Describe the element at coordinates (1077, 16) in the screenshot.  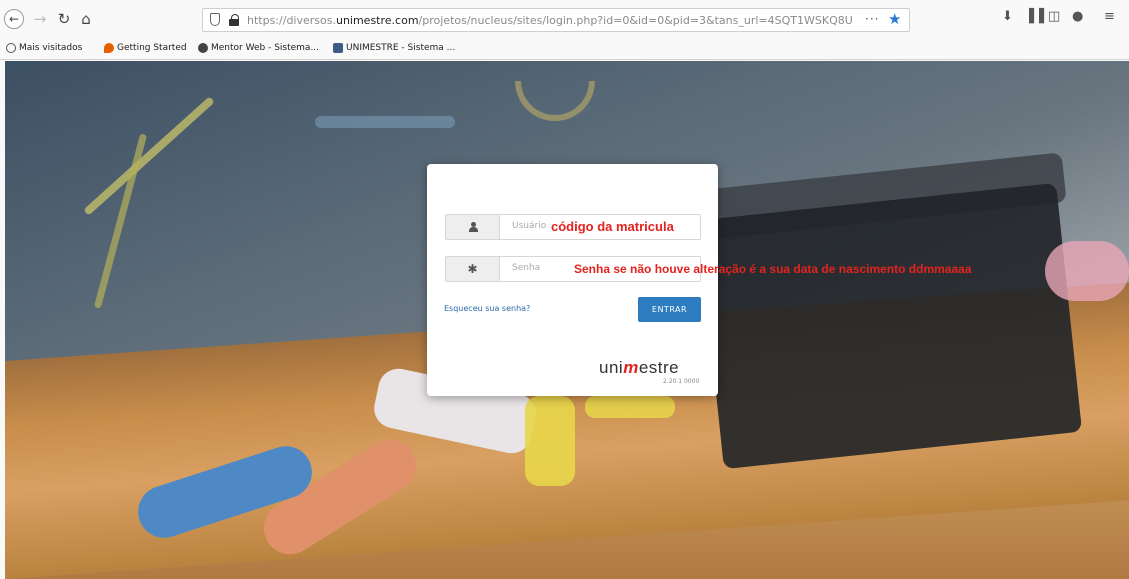
I see `account-icon: ●` at that location.